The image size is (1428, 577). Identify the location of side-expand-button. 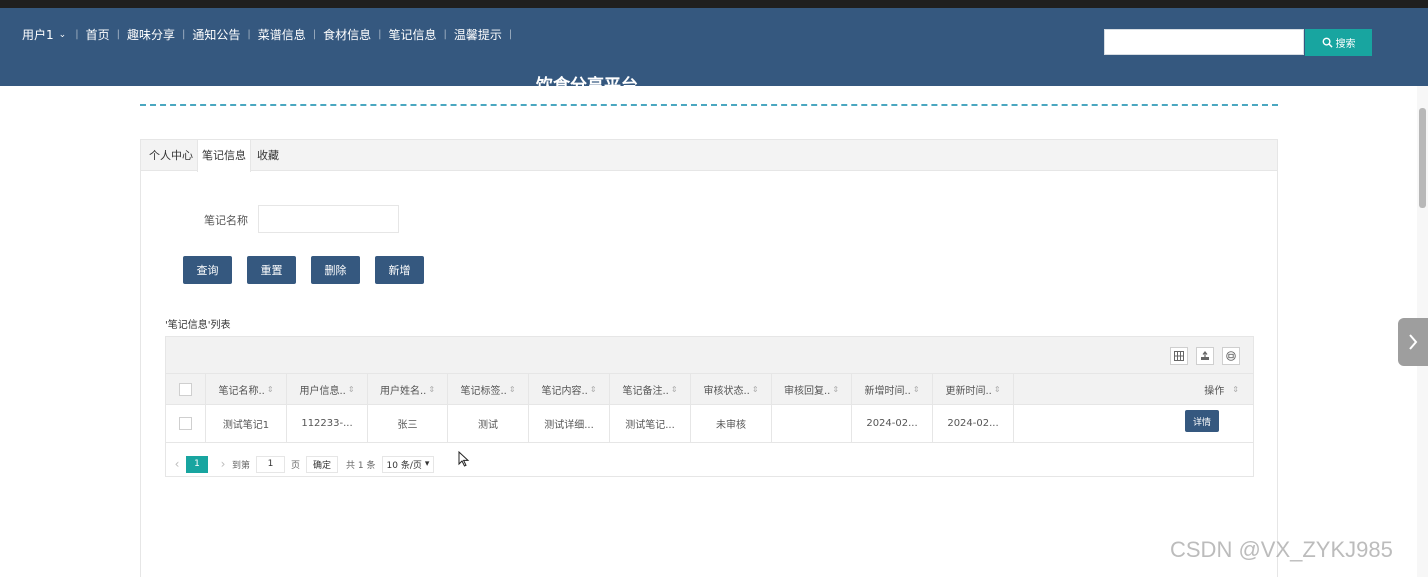
(1413, 342).